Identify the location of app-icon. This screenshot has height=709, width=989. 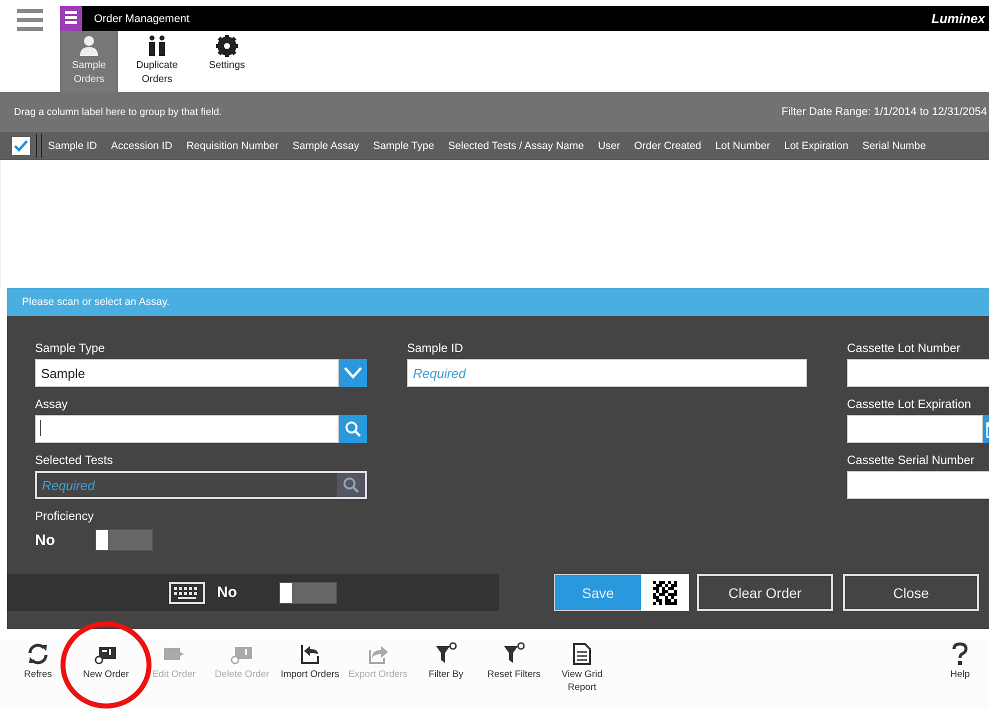
(71, 18).